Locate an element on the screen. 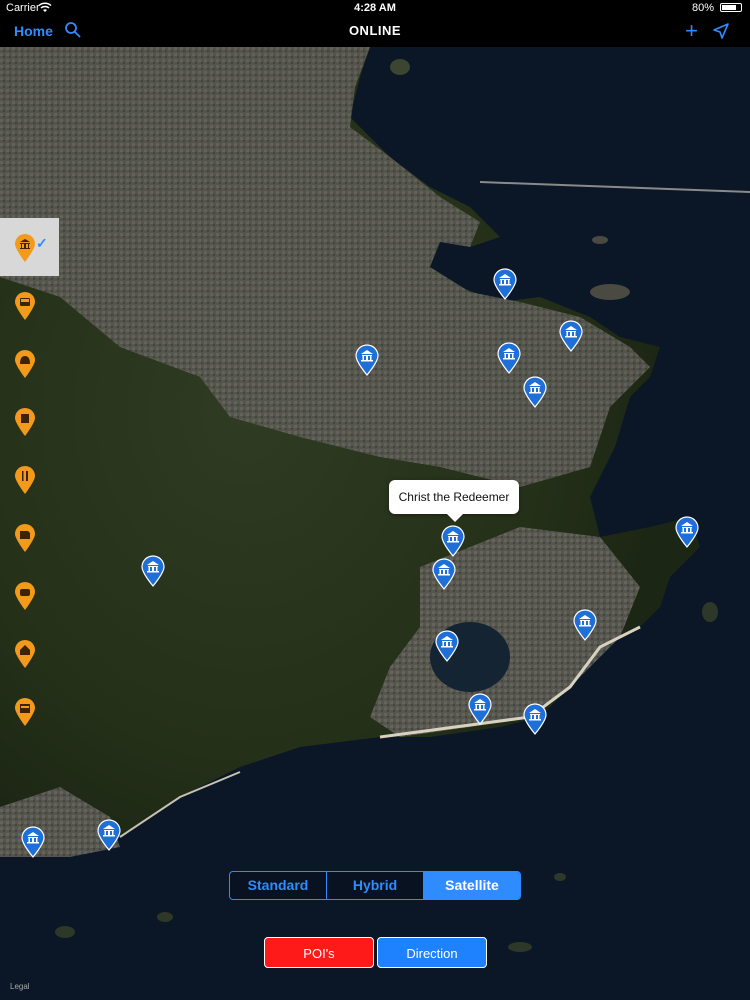 The height and width of the screenshot is (1000, 750). location-arrow-icon is located at coordinates (721, 31).